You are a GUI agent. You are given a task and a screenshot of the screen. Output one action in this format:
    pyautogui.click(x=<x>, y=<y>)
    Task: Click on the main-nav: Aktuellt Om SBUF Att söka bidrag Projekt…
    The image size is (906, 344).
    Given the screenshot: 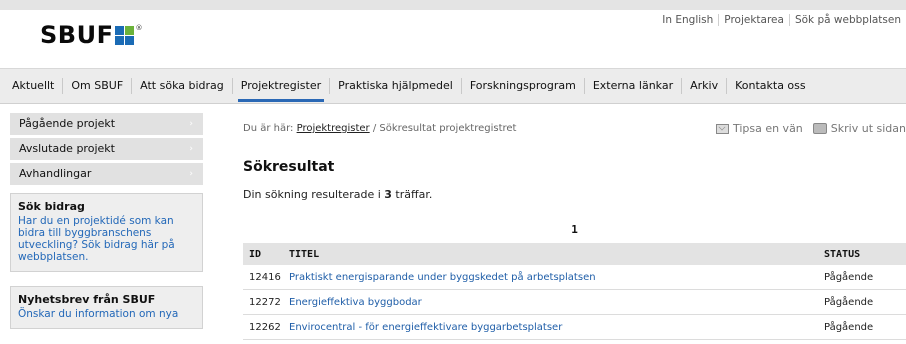 What is the action you would take?
    pyautogui.click(x=453, y=86)
    